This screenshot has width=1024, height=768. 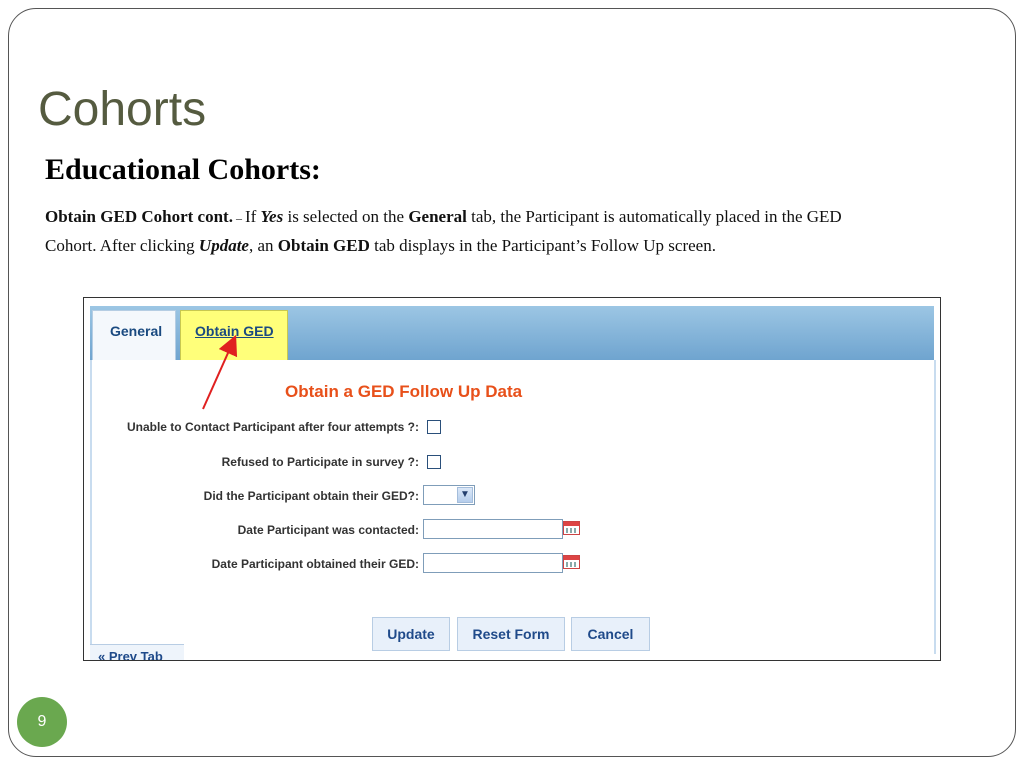 What do you see at coordinates (437, 216) in the screenshot?
I see `para-general: General` at bounding box center [437, 216].